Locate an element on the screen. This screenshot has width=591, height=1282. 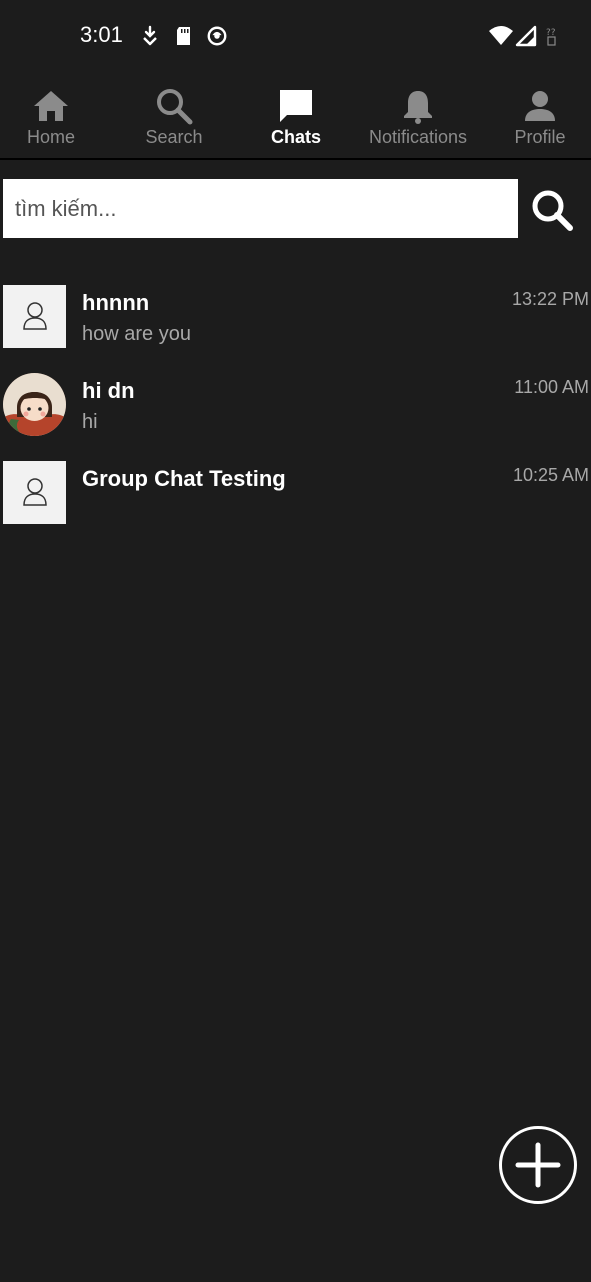
status-time: 3:01 is located at coordinates (101, 34).